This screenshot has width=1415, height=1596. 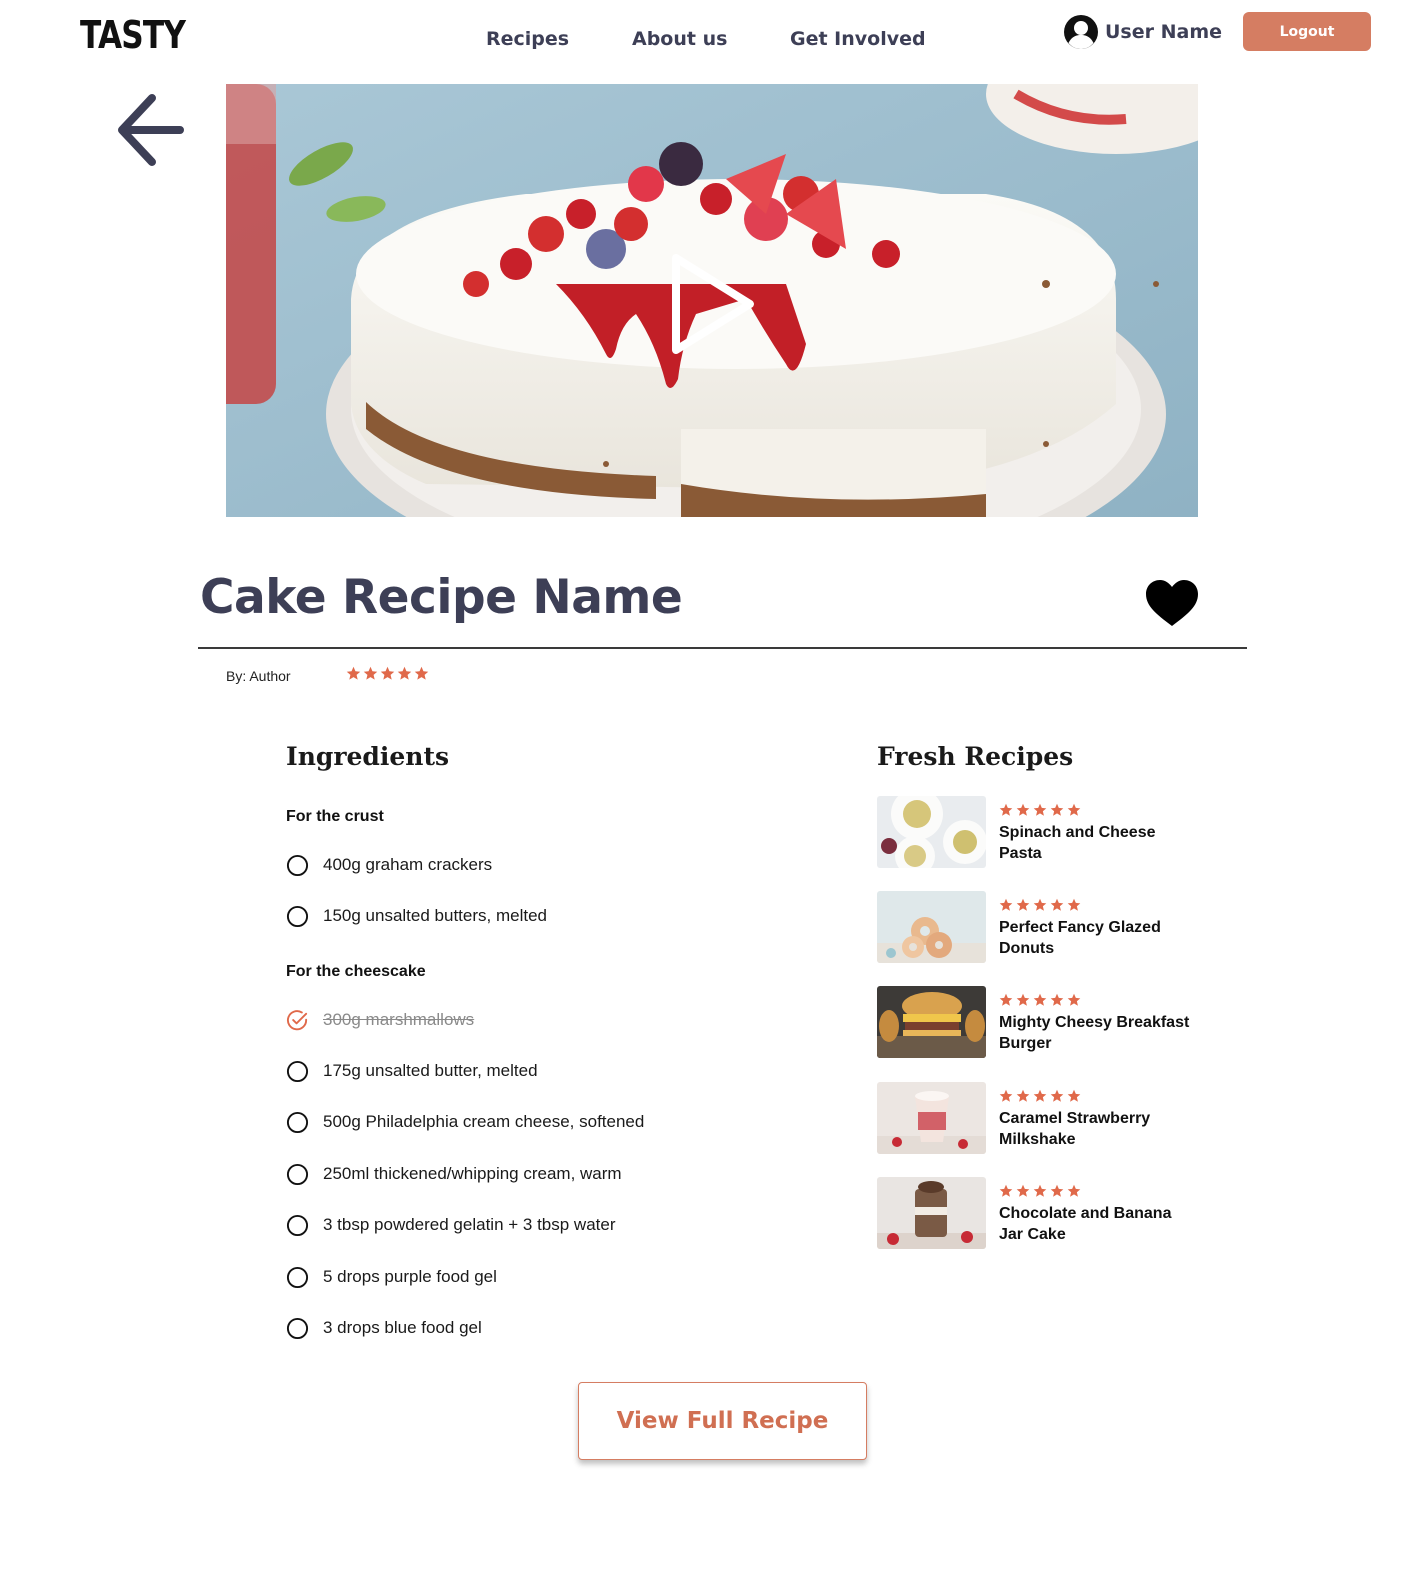 What do you see at coordinates (484, 1121) in the screenshot?
I see `ingredient-text: 500g Philadelphia cream cheese, softened` at bounding box center [484, 1121].